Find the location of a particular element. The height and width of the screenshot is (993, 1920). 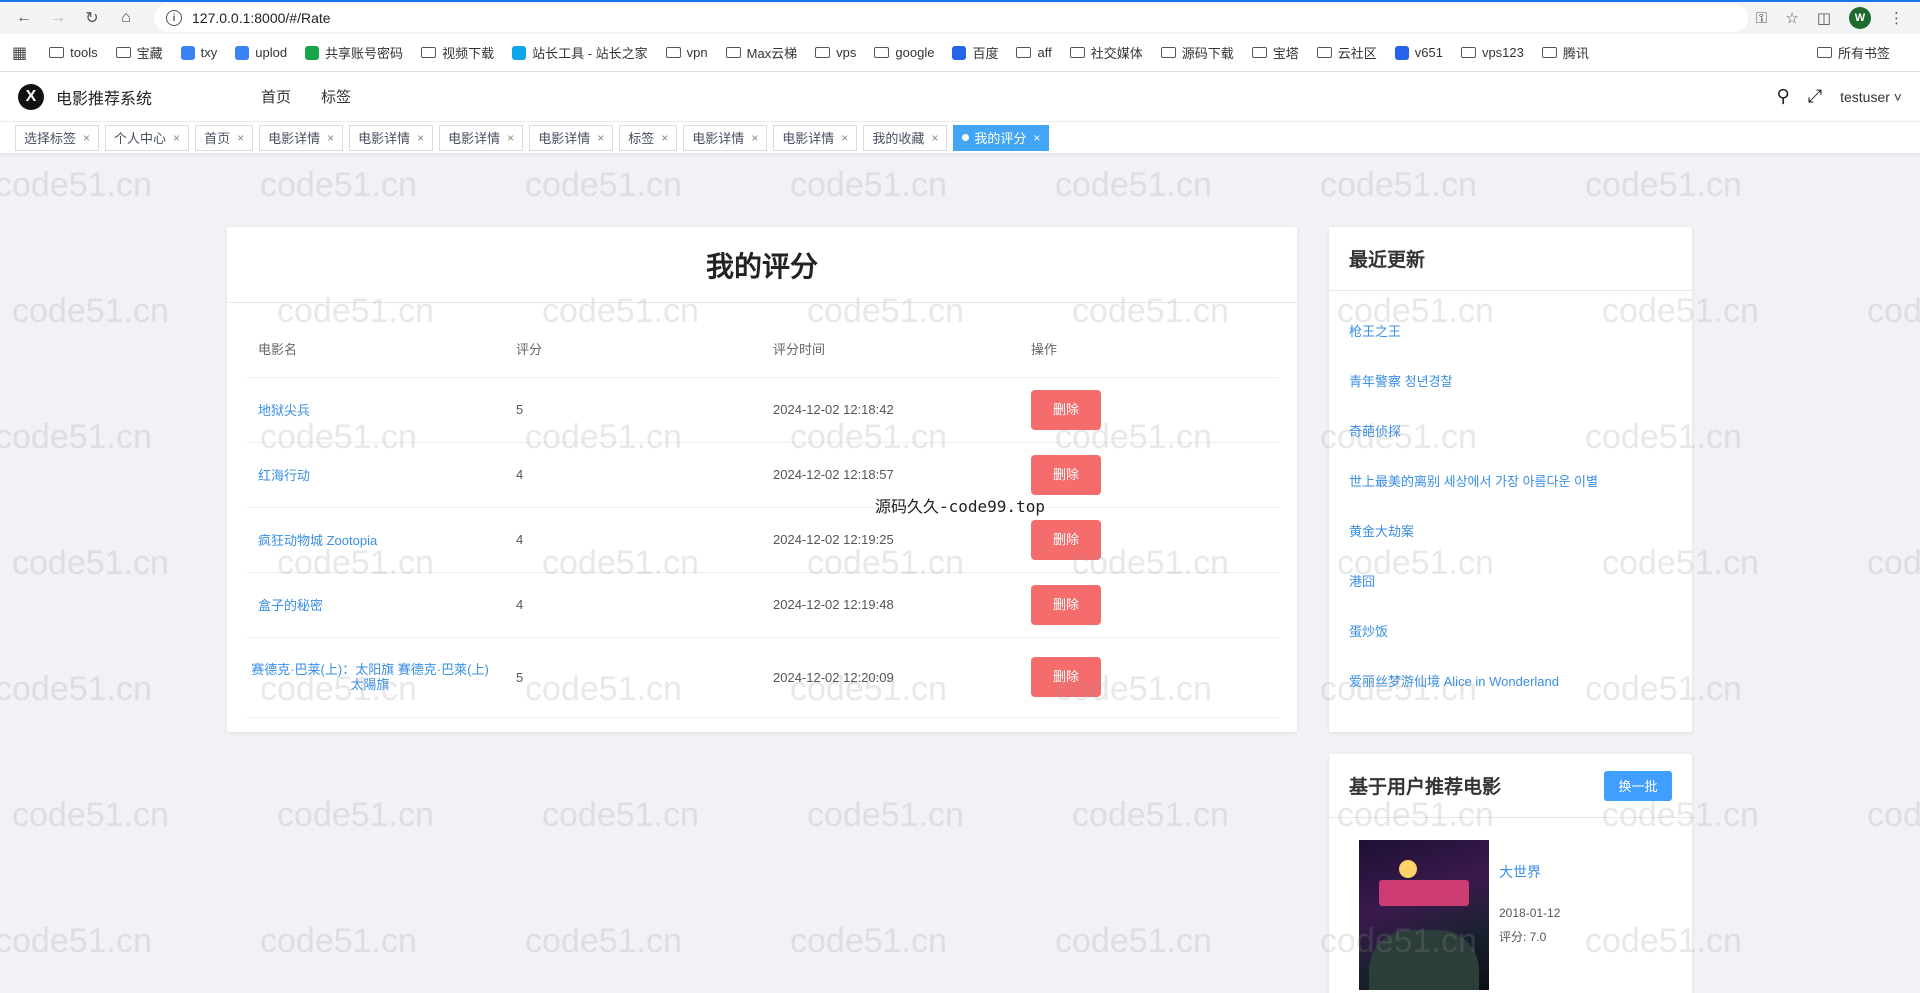

home-icon: ⌂ is located at coordinates (126, 18).